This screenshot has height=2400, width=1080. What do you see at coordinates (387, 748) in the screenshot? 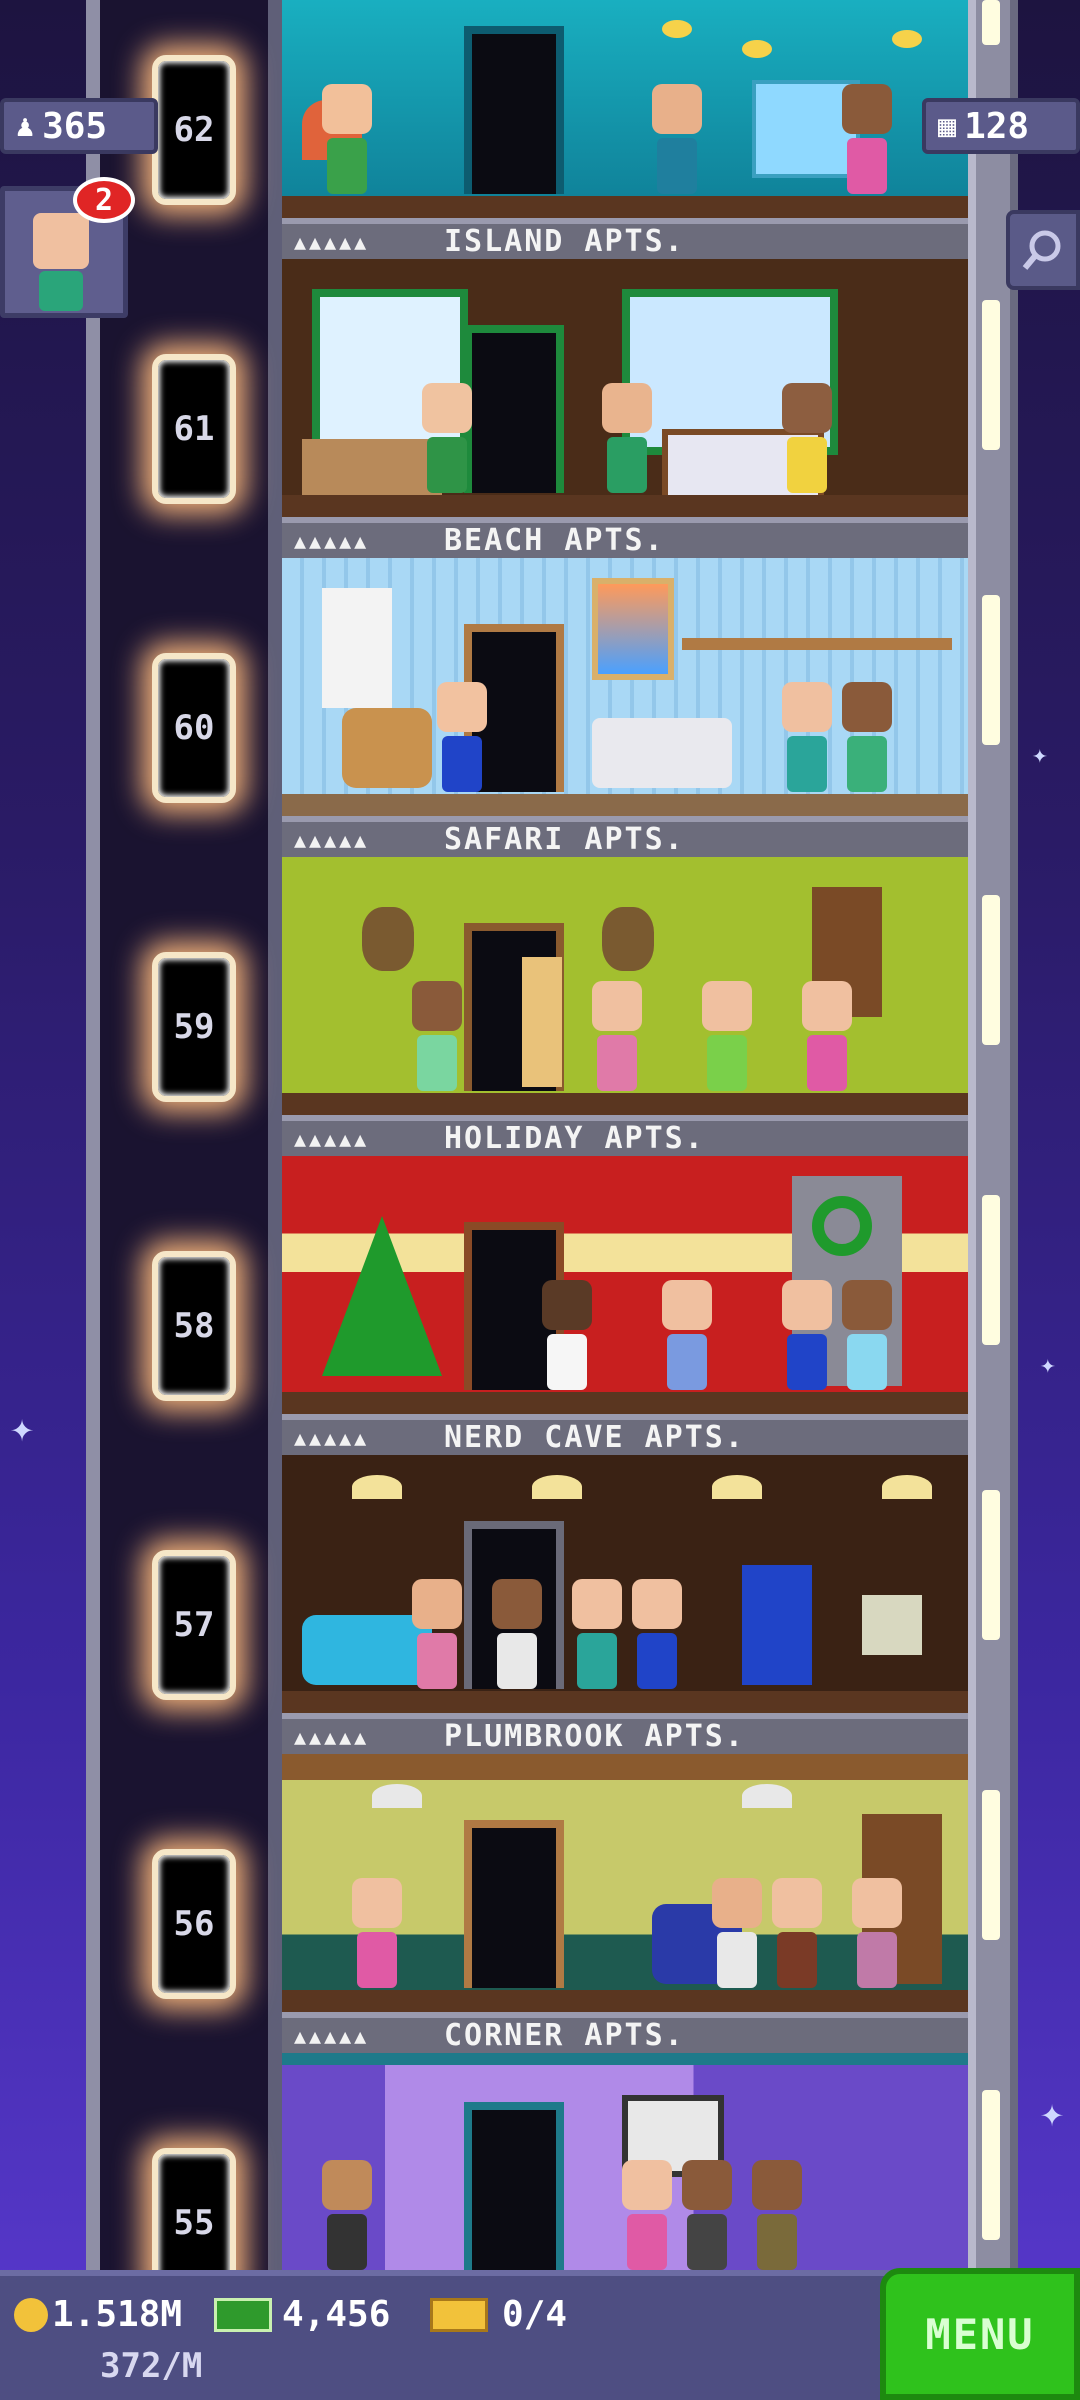
I see `armchair-decor` at bounding box center [387, 748].